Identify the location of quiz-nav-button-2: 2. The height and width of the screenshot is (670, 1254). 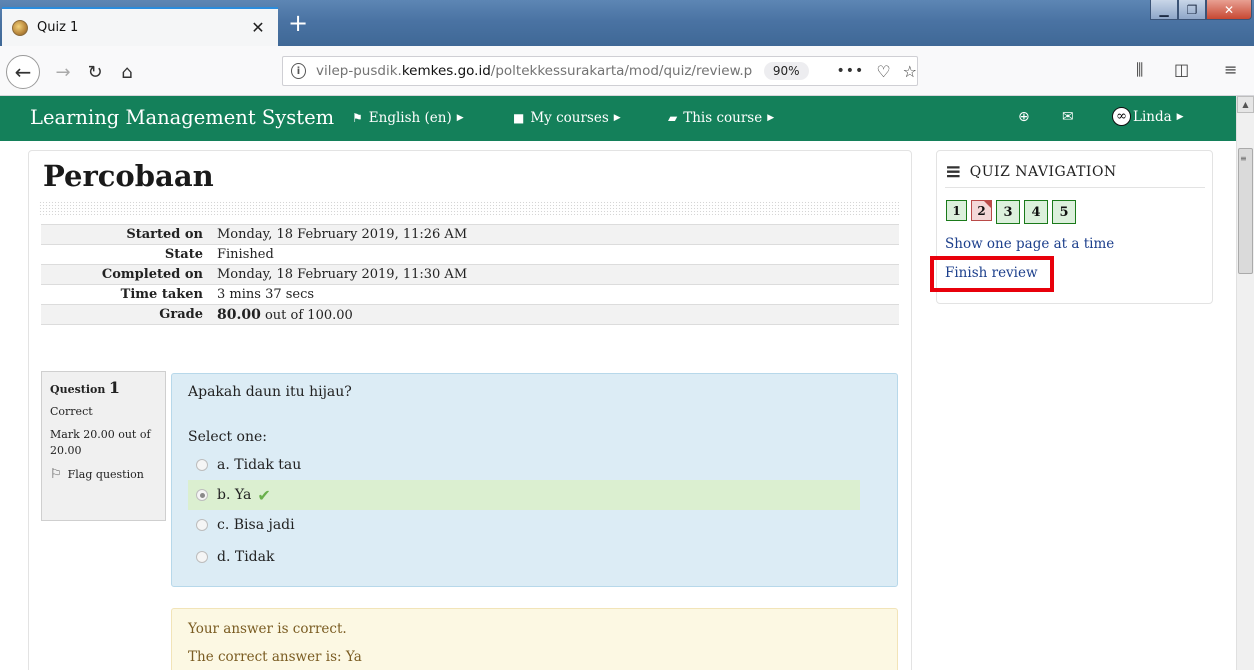
(981, 210).